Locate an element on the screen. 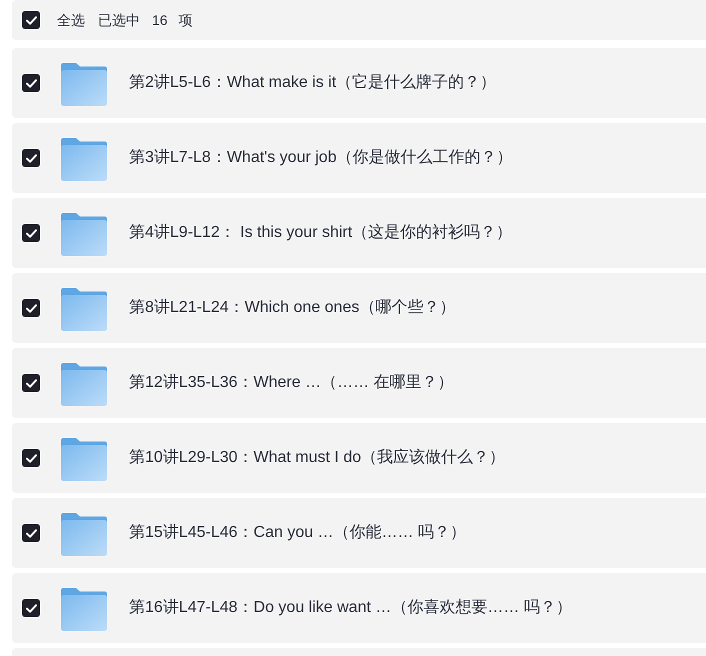  unit-label: 项 is located at coordinates (185, 20).